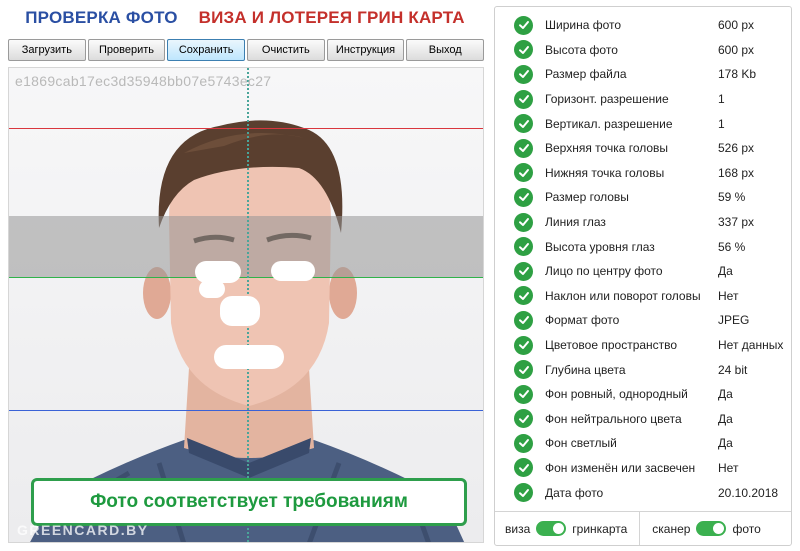 This screenshot has height=551, width=800. I want to click on check-value: 24 bit, so click(733, 369).